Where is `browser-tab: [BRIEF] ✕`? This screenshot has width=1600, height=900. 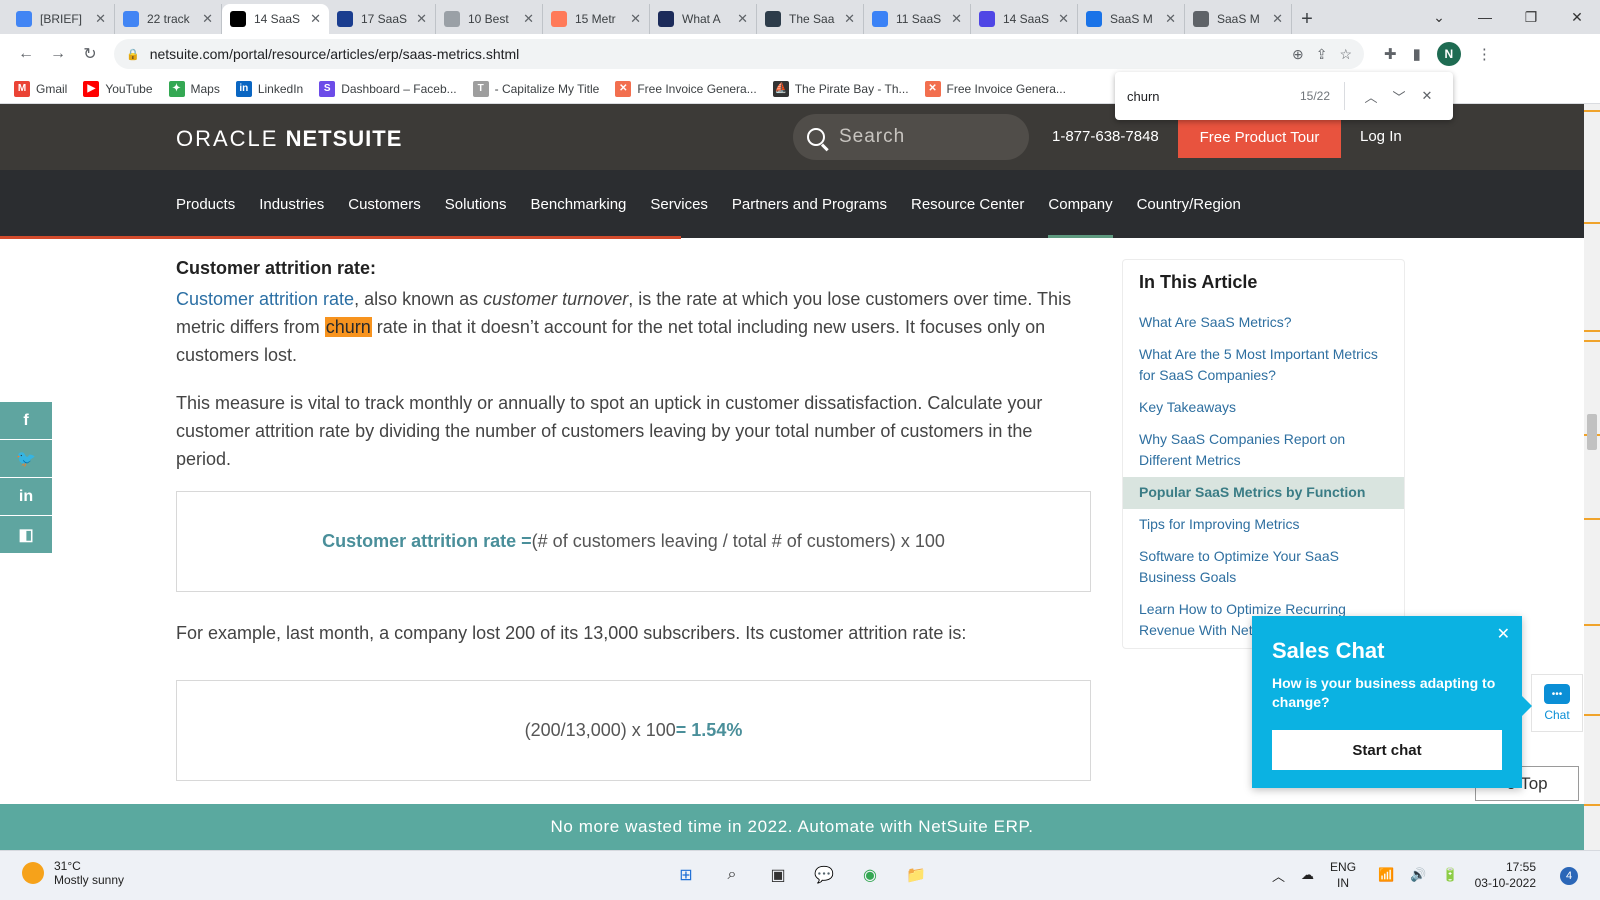 browser-tab: [BRIEF] ✕ is located at coordinates (61, 19).